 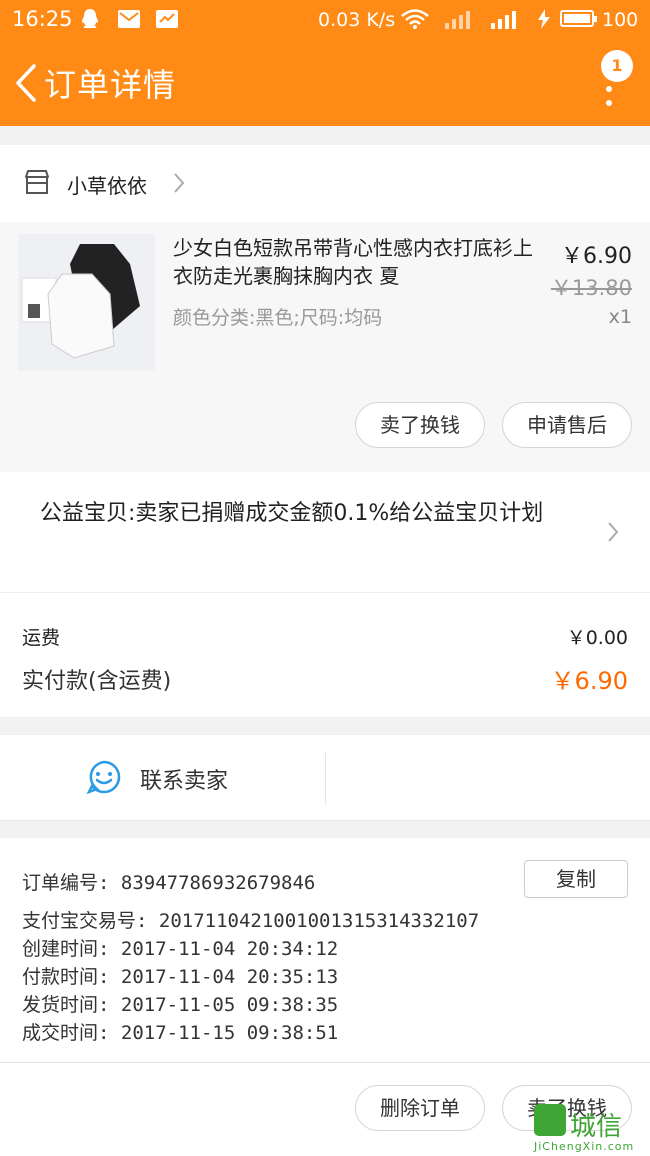 What do you see at coordinates (578, 18) in the screenshot?
I see `battery-icon` at bounding box center [578, 18].